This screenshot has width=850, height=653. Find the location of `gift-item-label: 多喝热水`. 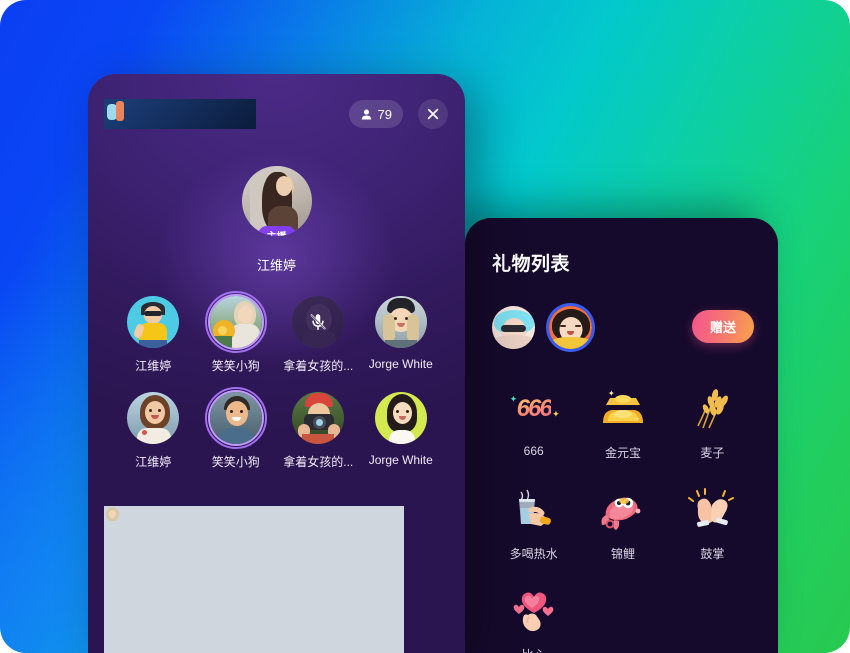

gift-item-label: 多喝热水 is located at coordinates (533, 554).